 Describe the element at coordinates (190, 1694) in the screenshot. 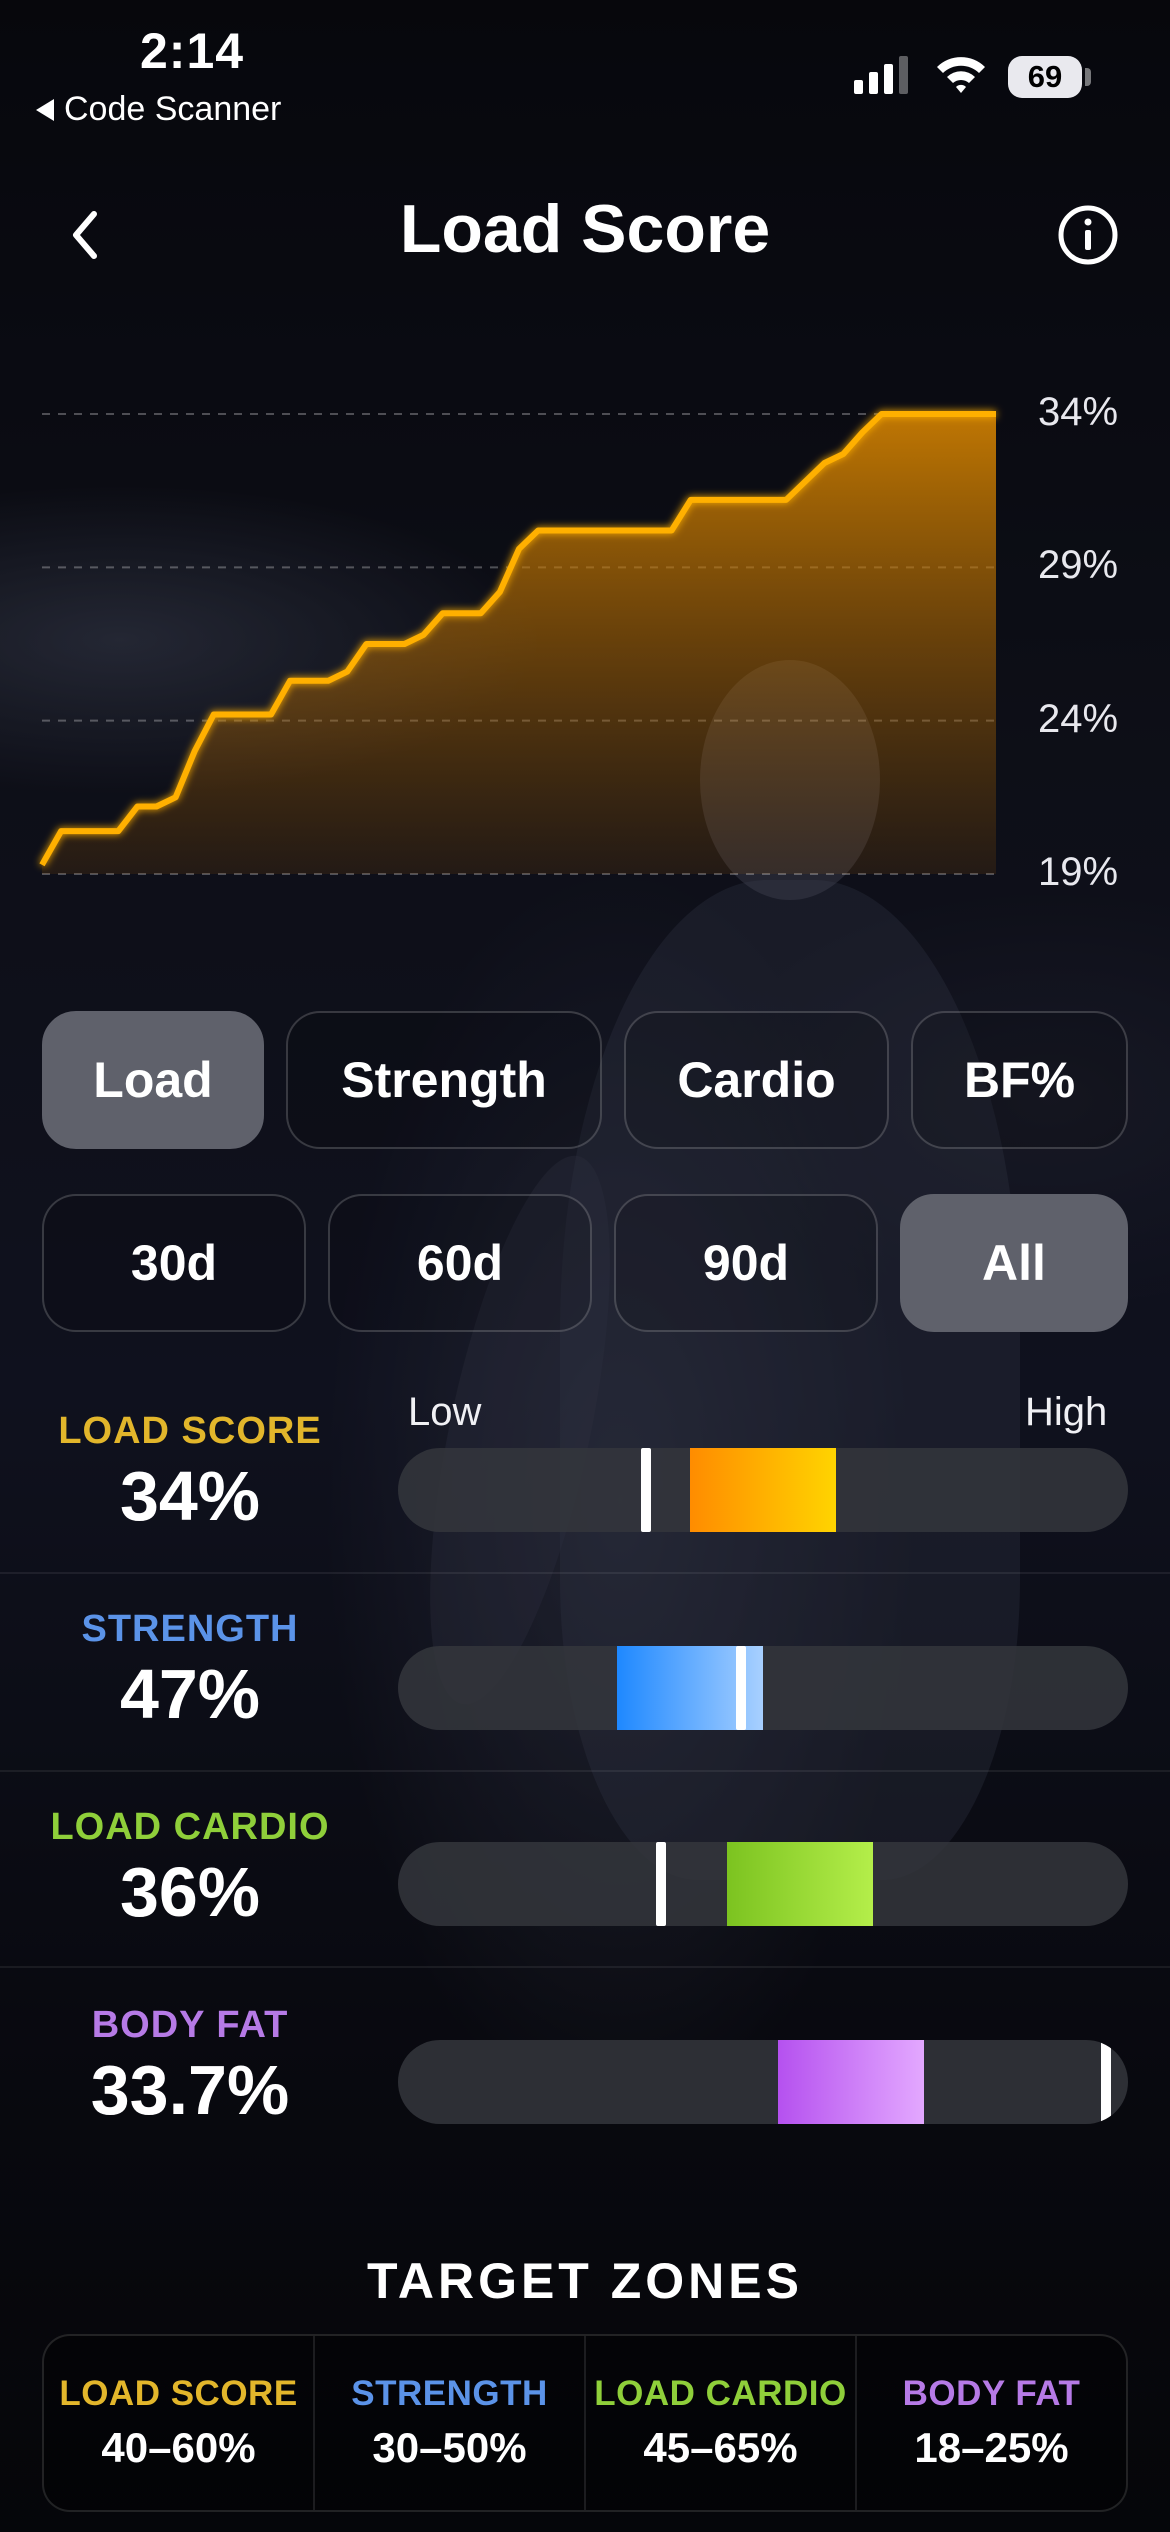

I see `metric-value-strength: 47%` at that location.